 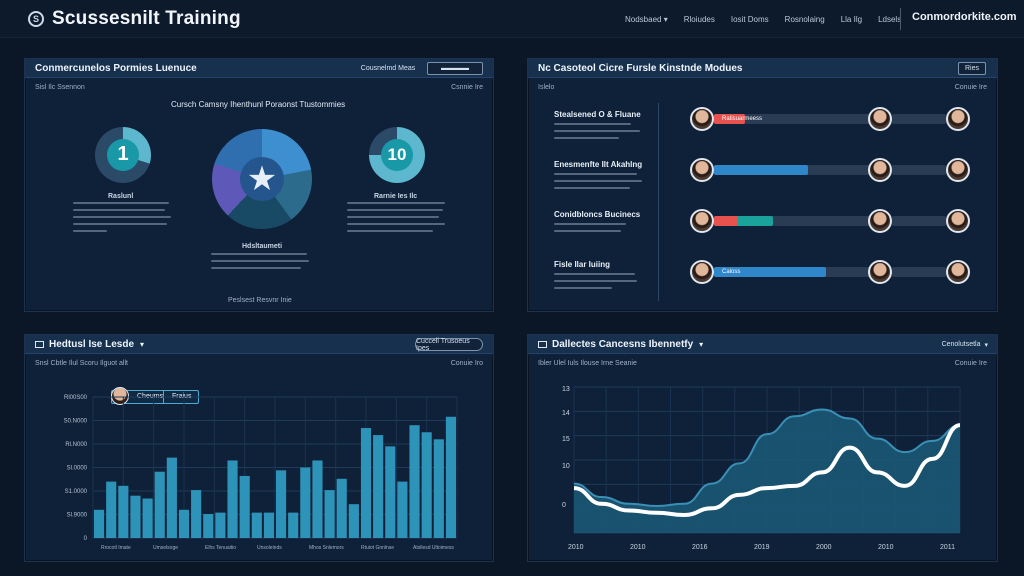 I want to click on x-tick-label: 2010, so click(x=576, y=547).